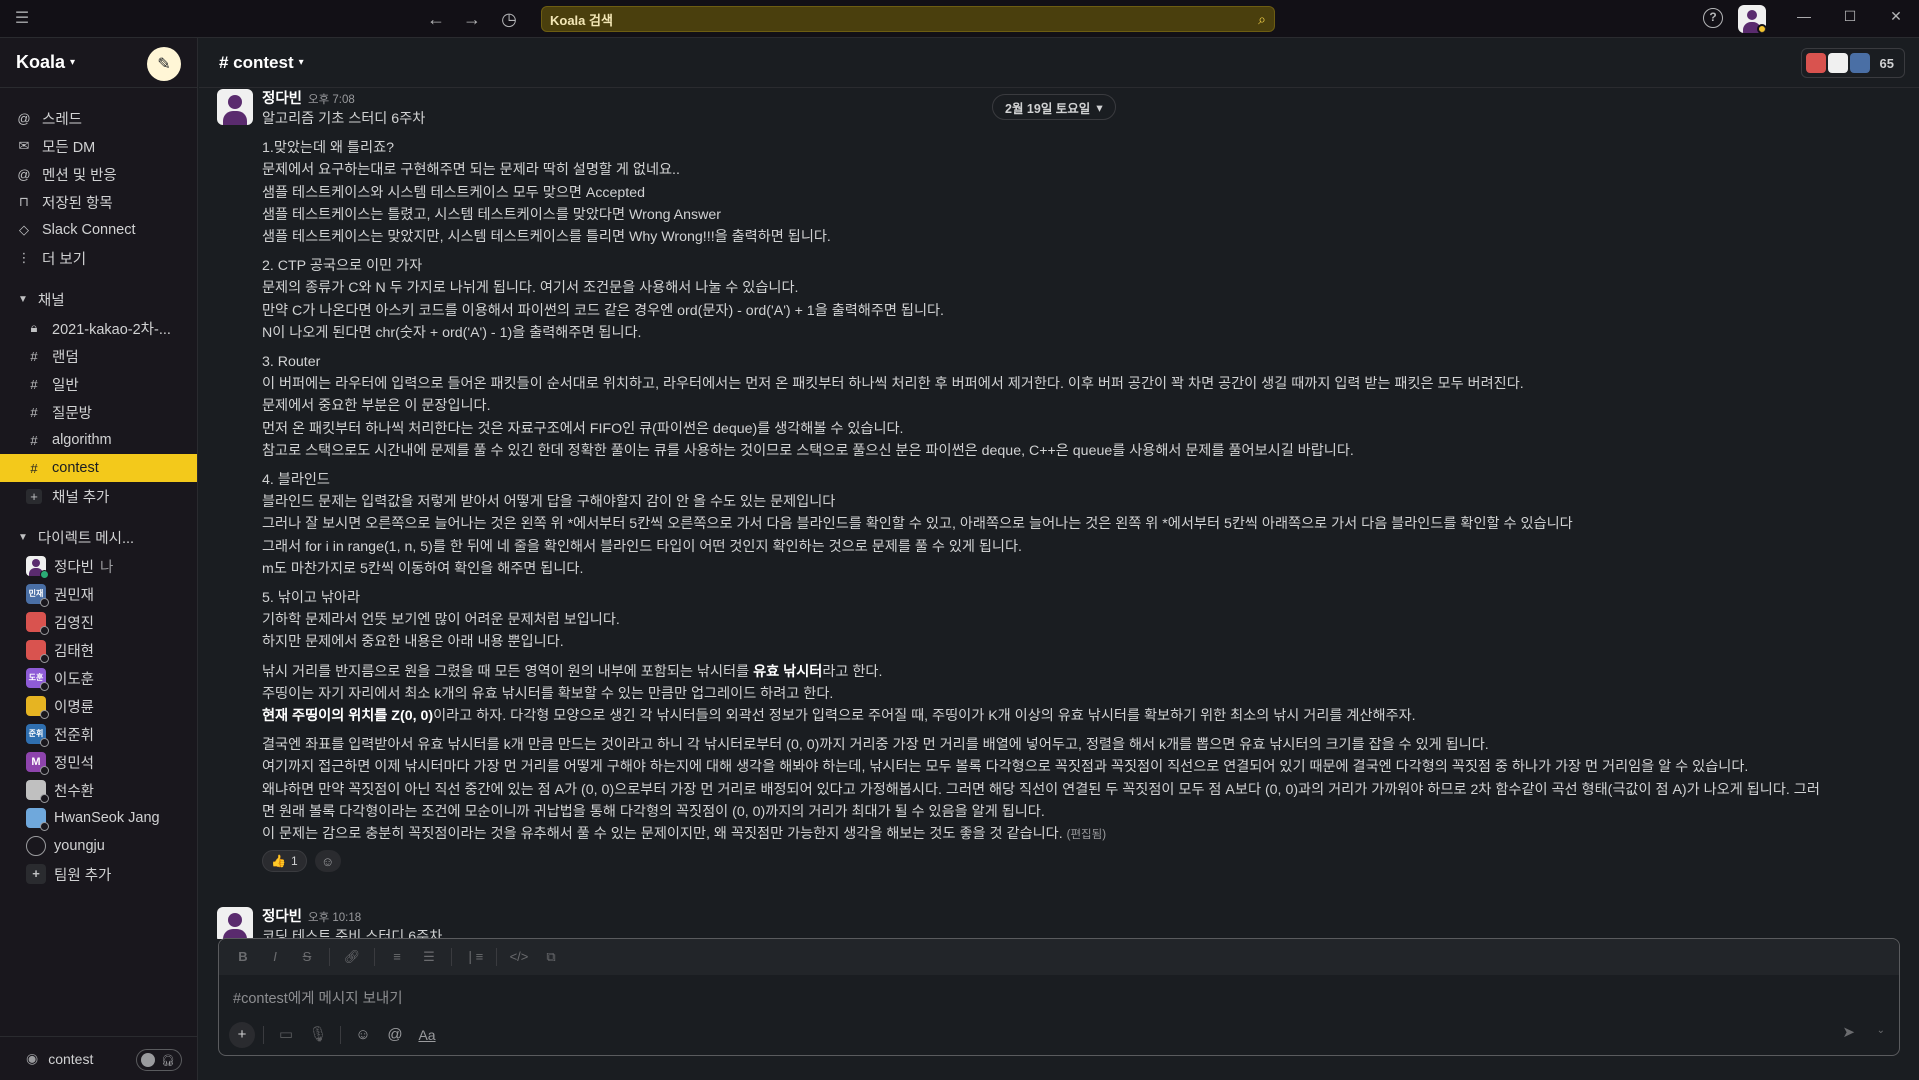 Image resolution: width=1919 pixels, height=1080 pixels. What do you see at coordinates (98, 146) in the screenshot?
I see `nav-all-dms: ✉ 모든 DM` at bounding box center [98, 146].